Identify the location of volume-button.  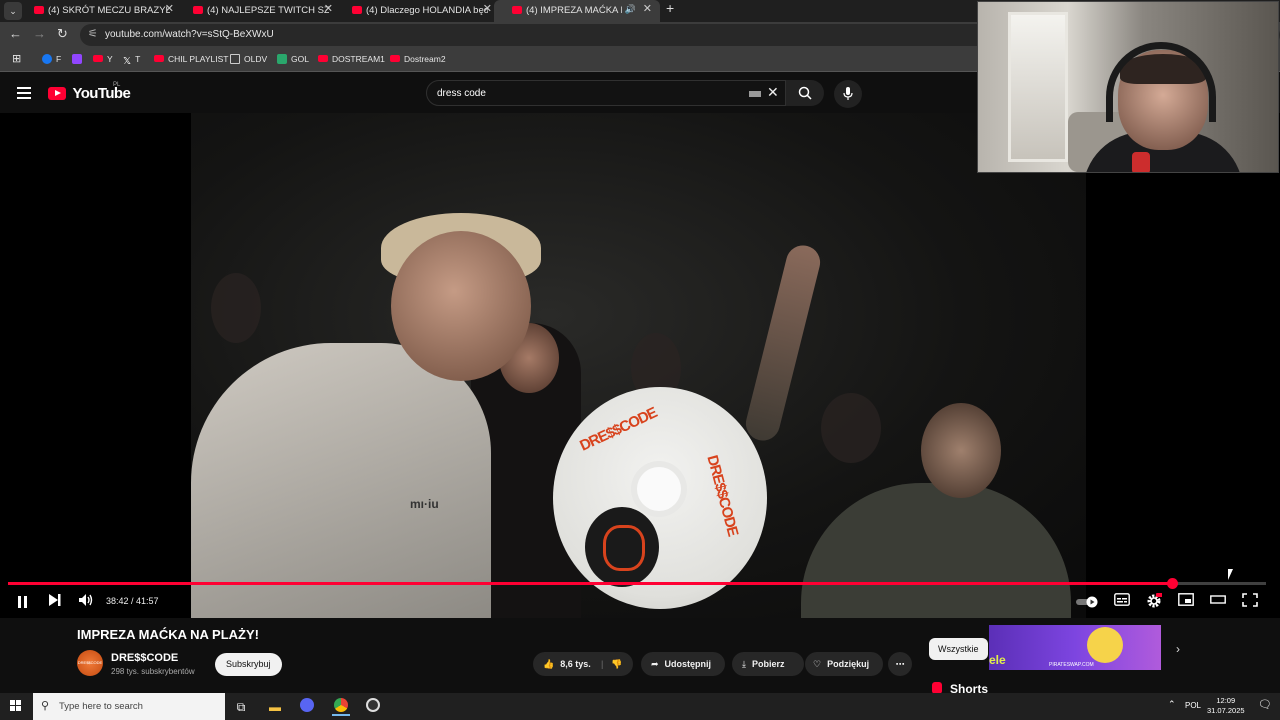
(86, 601).